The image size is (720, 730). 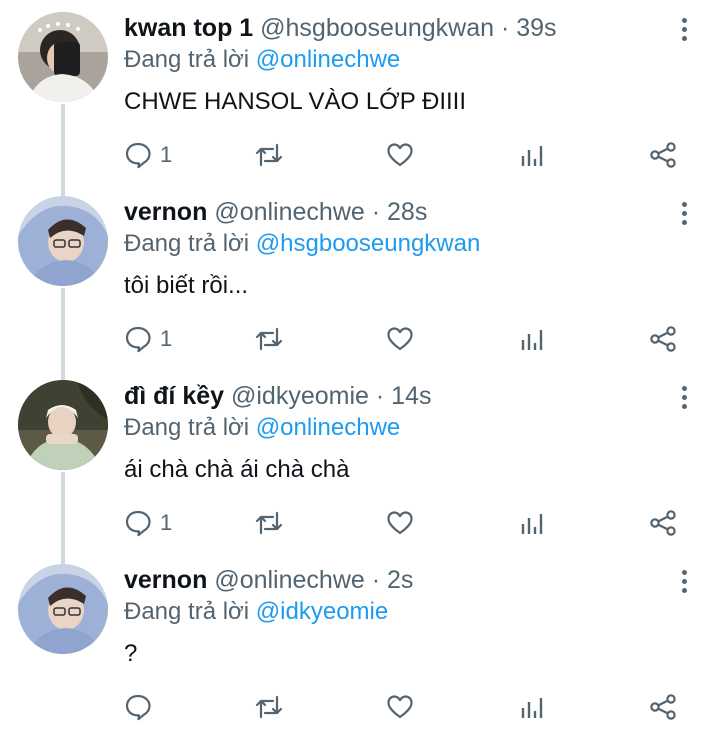 I want to click on display-name: đì đí kềy, so click(x=174, y=396).